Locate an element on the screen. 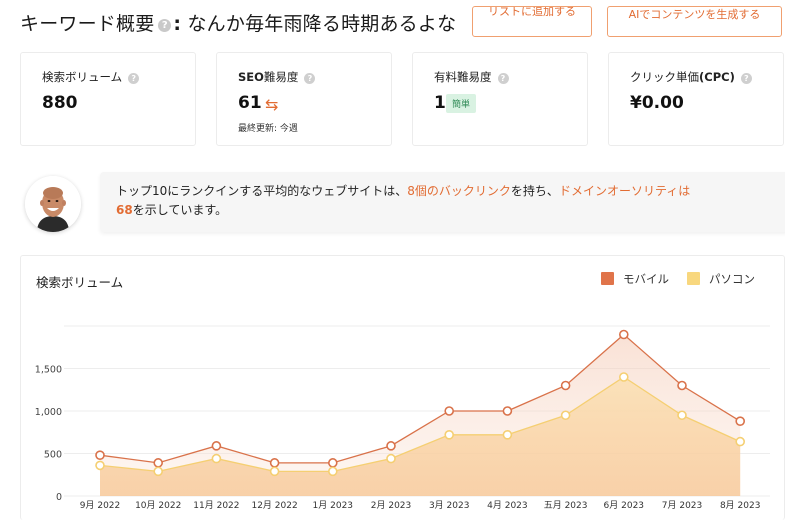 This screenshot has width=785, height=520. x-tick-label: 11月 2022 is located at coordinates (216, 505).